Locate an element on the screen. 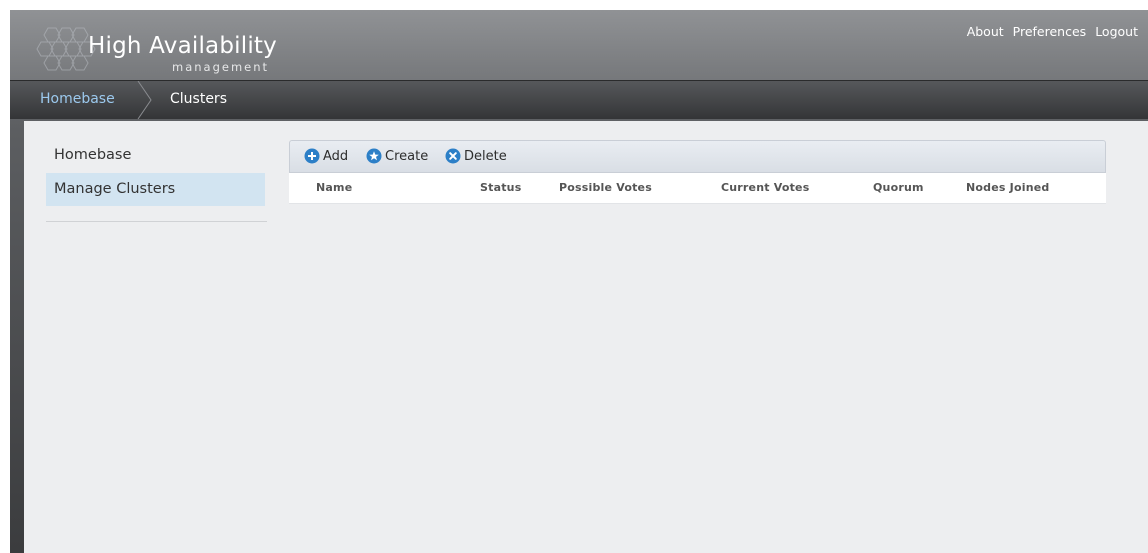 This screenshot has height=553, width=1148. logout-link: Logout is located at coordinates (1116, 31).